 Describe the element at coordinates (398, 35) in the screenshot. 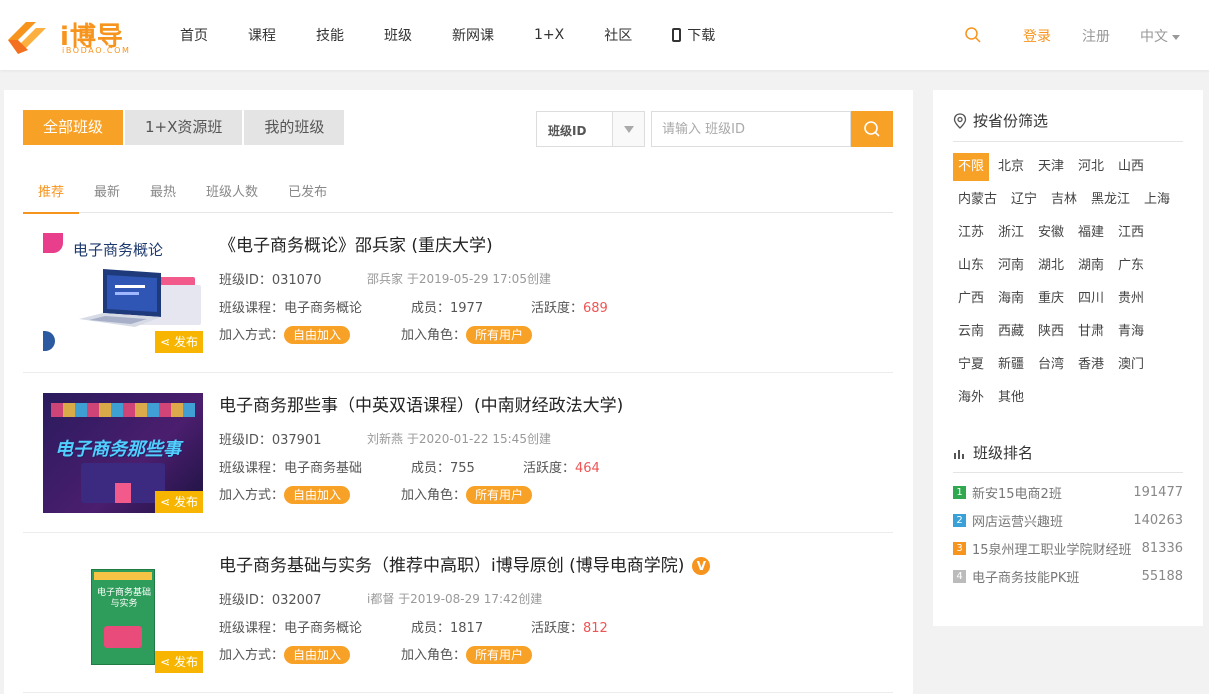

I see `nav-classes: 班级` at that location.